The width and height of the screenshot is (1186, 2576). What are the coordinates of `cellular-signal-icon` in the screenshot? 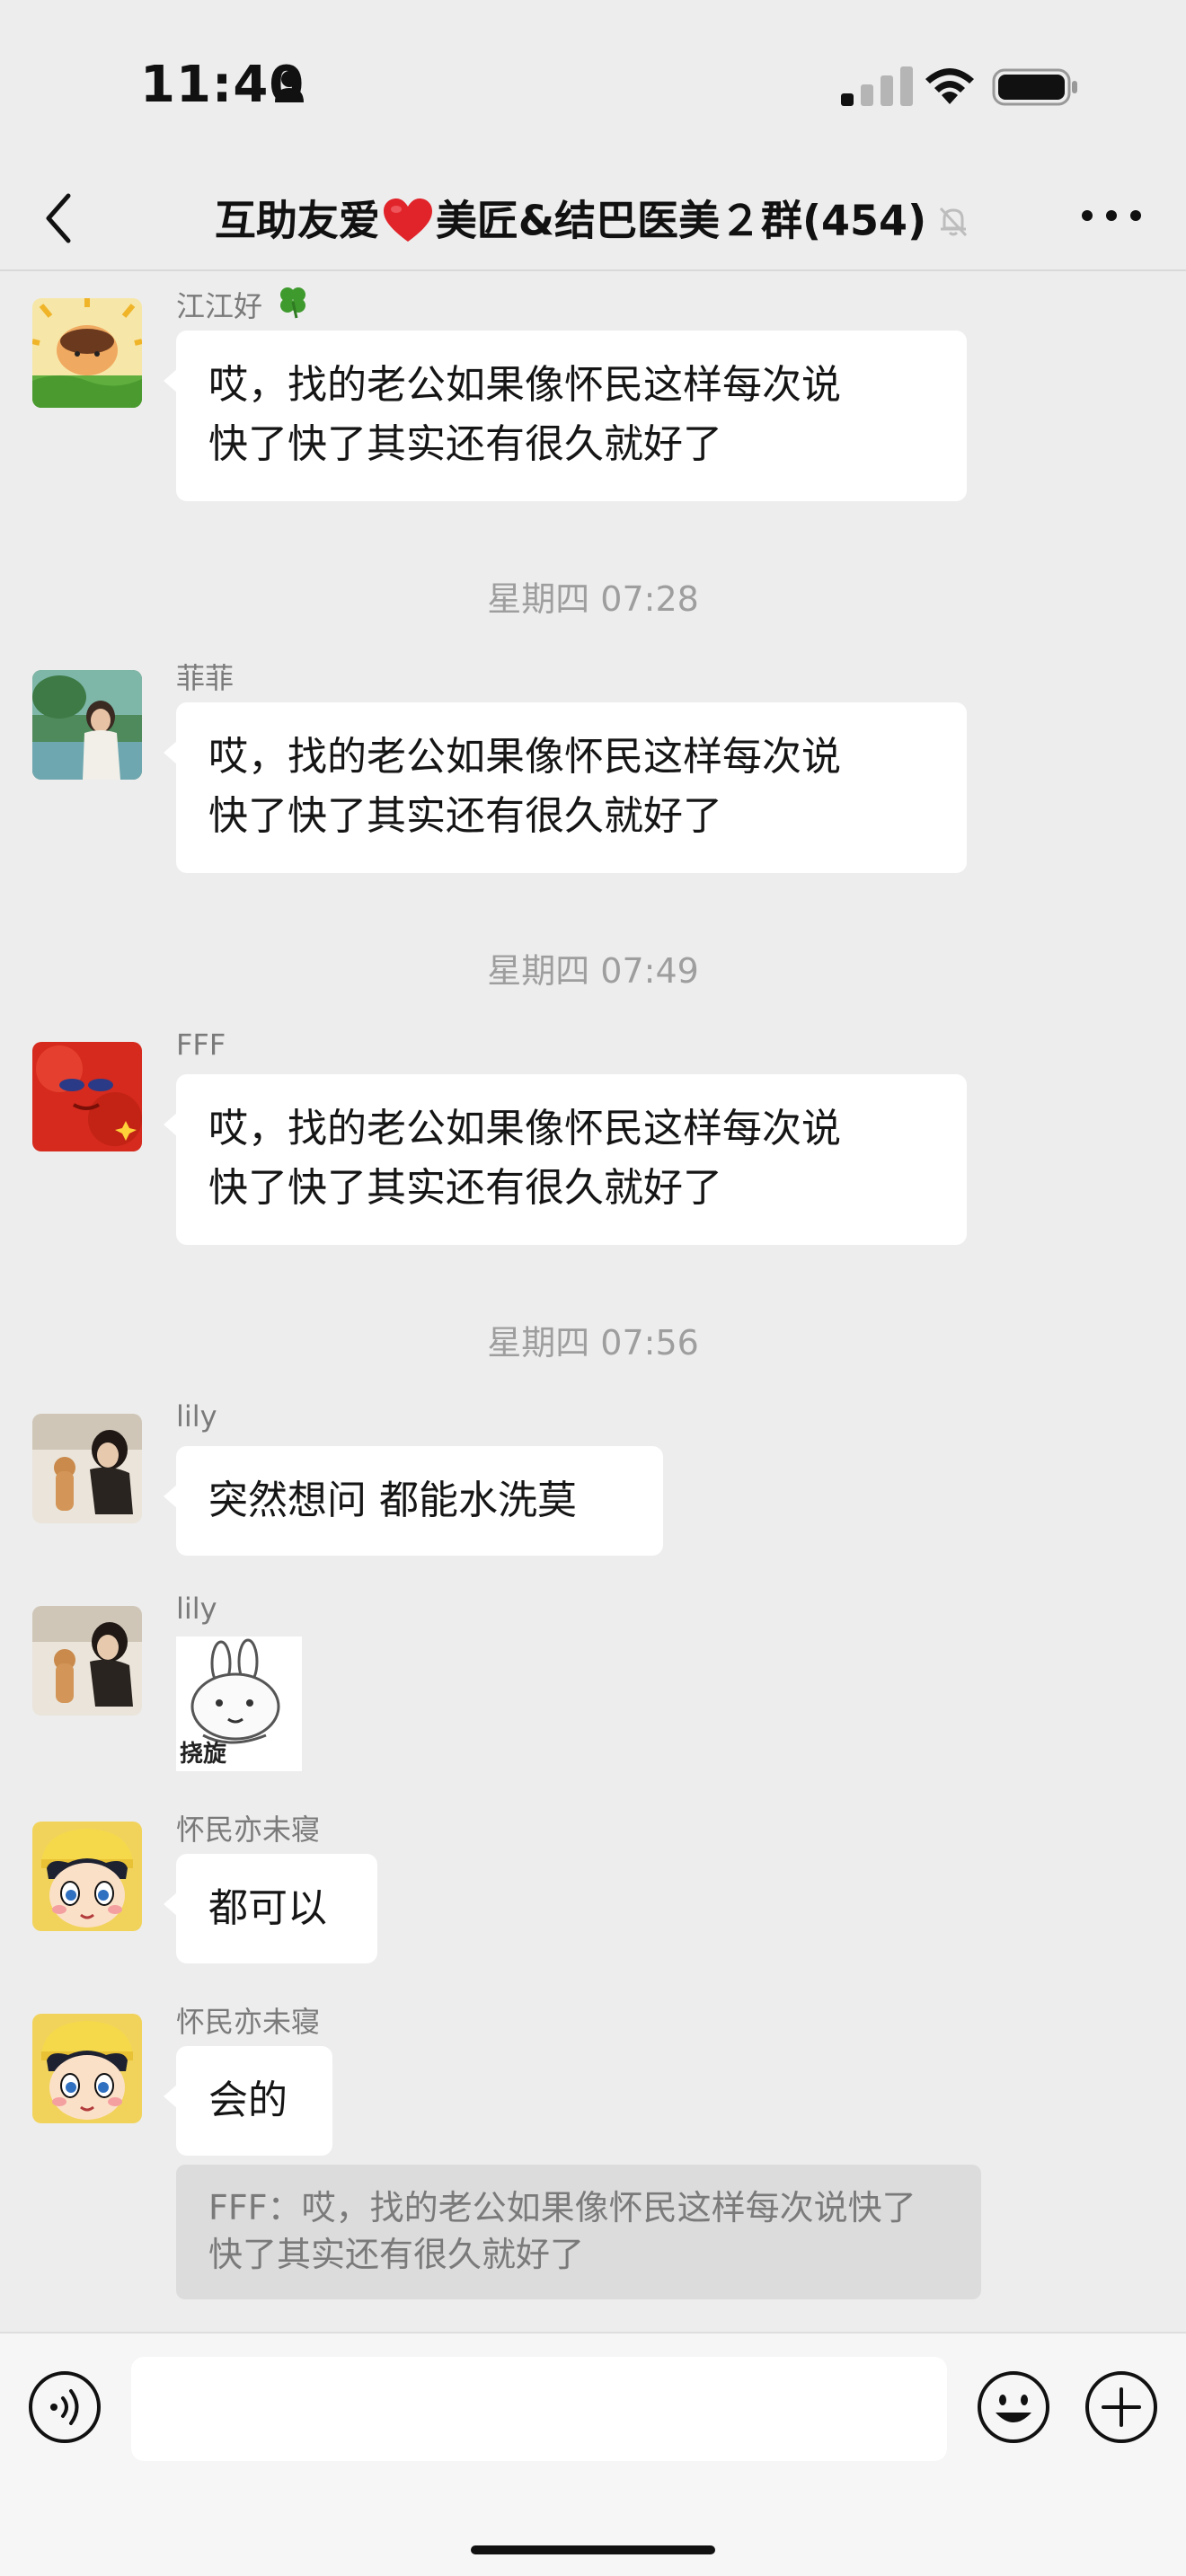 It's located at (877, 86).